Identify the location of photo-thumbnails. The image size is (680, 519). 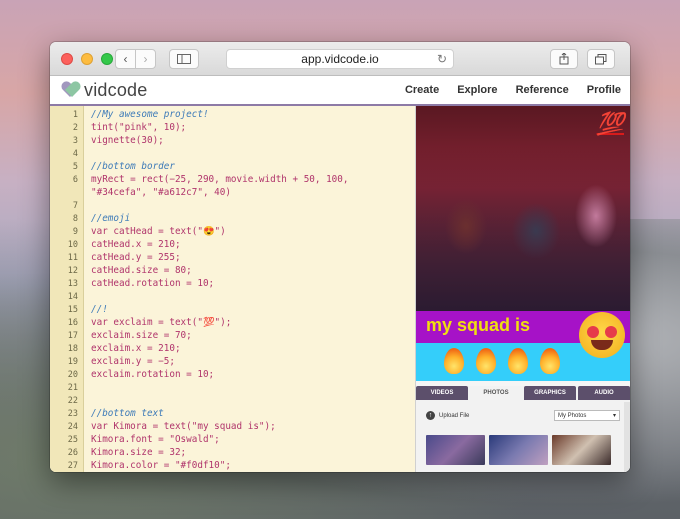
(523, 450).